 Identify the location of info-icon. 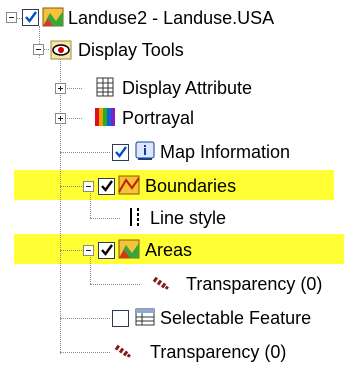
(145, 150).